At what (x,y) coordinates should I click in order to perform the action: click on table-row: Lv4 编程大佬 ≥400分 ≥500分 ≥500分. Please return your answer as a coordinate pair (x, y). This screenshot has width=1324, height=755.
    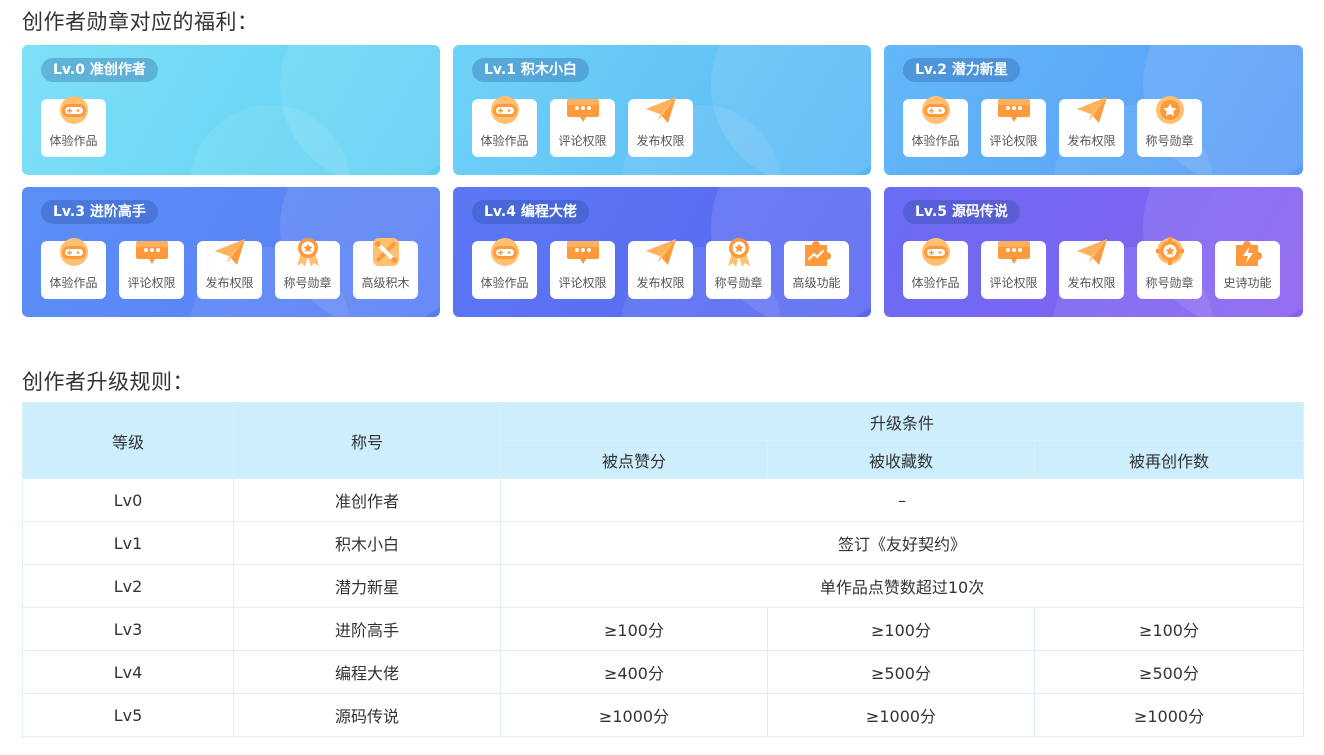
    Looking at the image, I should click on (663, 672).